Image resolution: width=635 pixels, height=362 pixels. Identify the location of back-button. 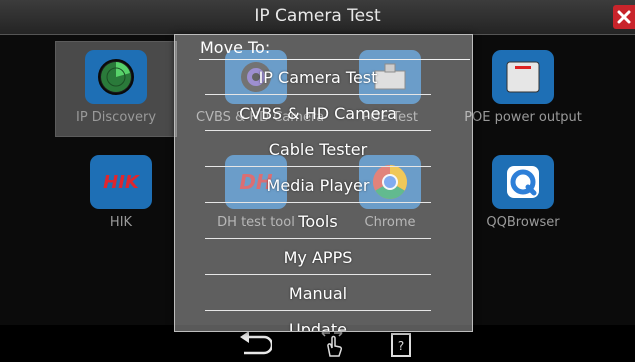
(256, 345).